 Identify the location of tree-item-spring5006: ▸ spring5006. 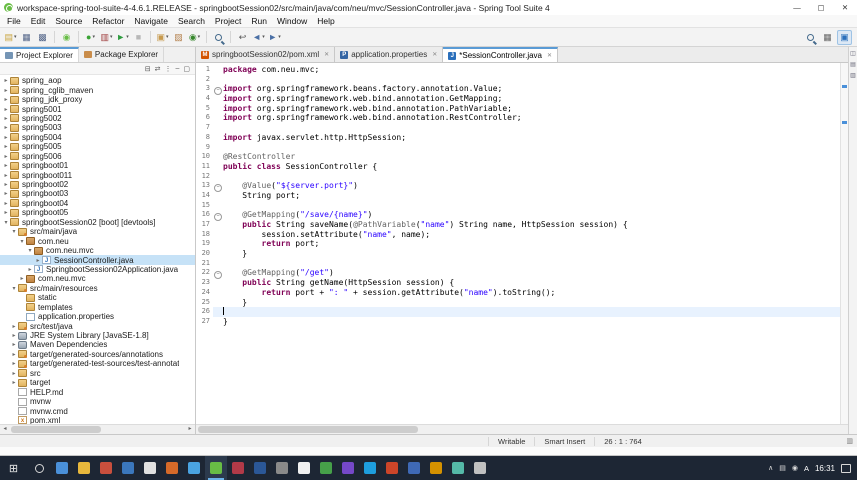
(97, 156).